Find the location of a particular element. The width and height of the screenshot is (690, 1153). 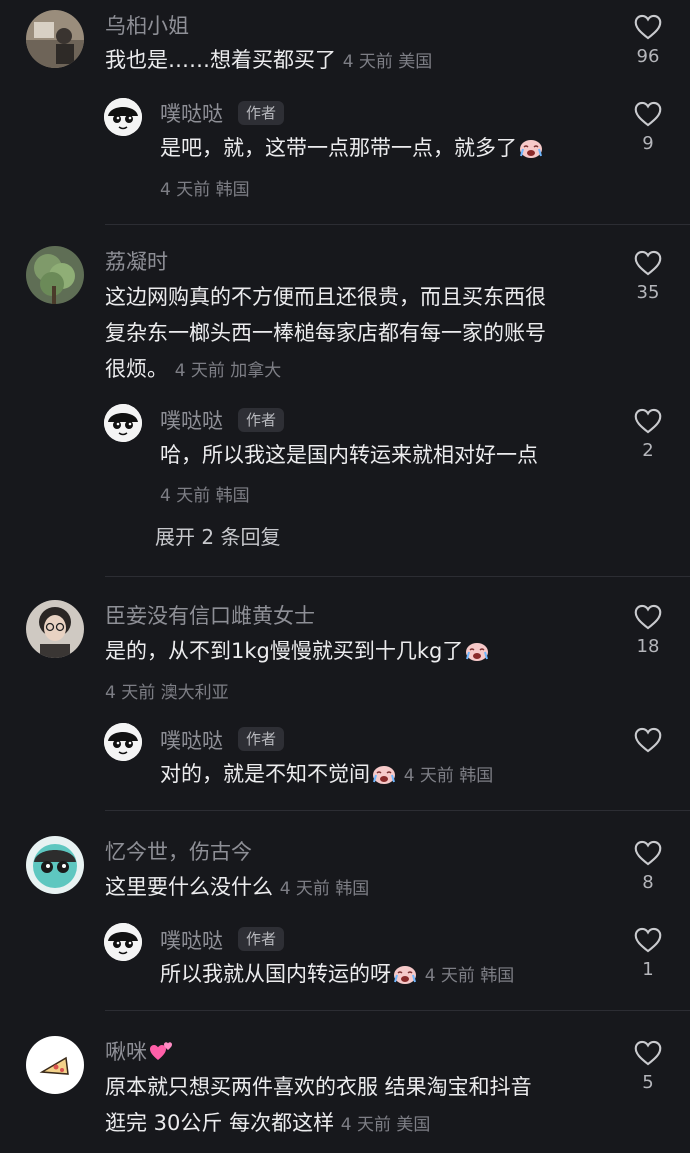

like-count: 18 is located at coordinates (648, 646).